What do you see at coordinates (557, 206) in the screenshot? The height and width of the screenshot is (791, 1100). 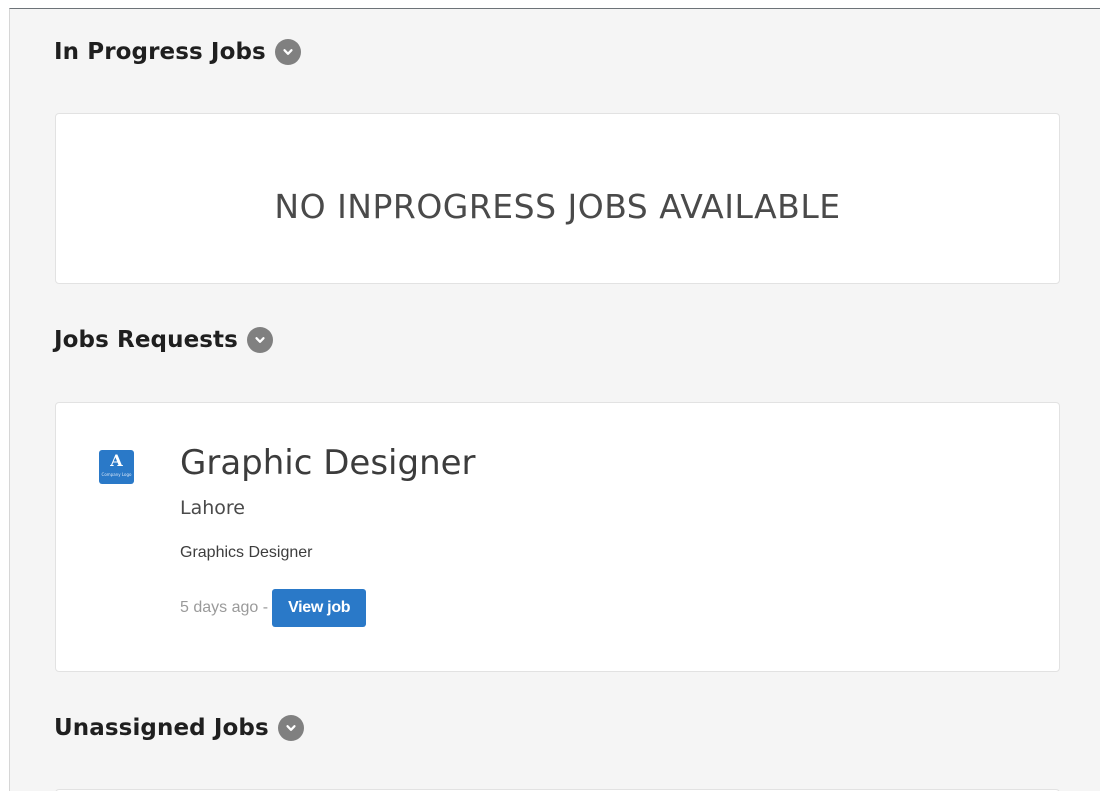 I see `empty-state-message: NO INPROGRESS JOBS AVAILABLE` at bounding box center [557, 206].